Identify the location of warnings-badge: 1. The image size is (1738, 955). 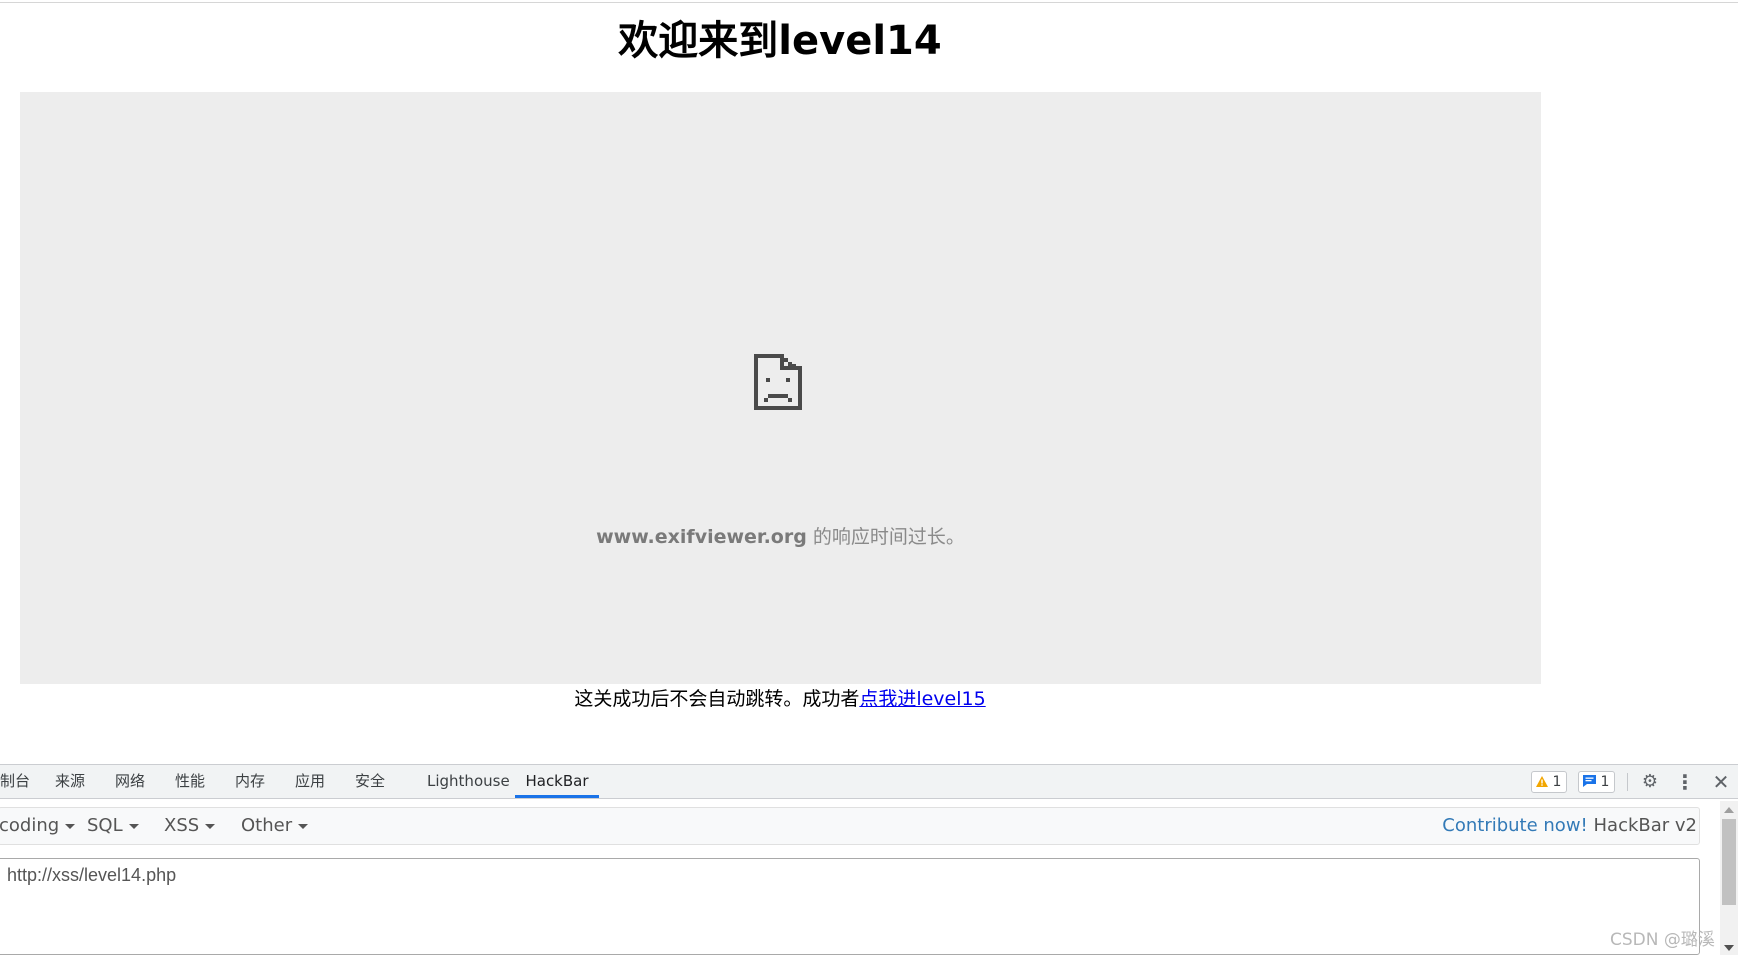
(1549, 782).